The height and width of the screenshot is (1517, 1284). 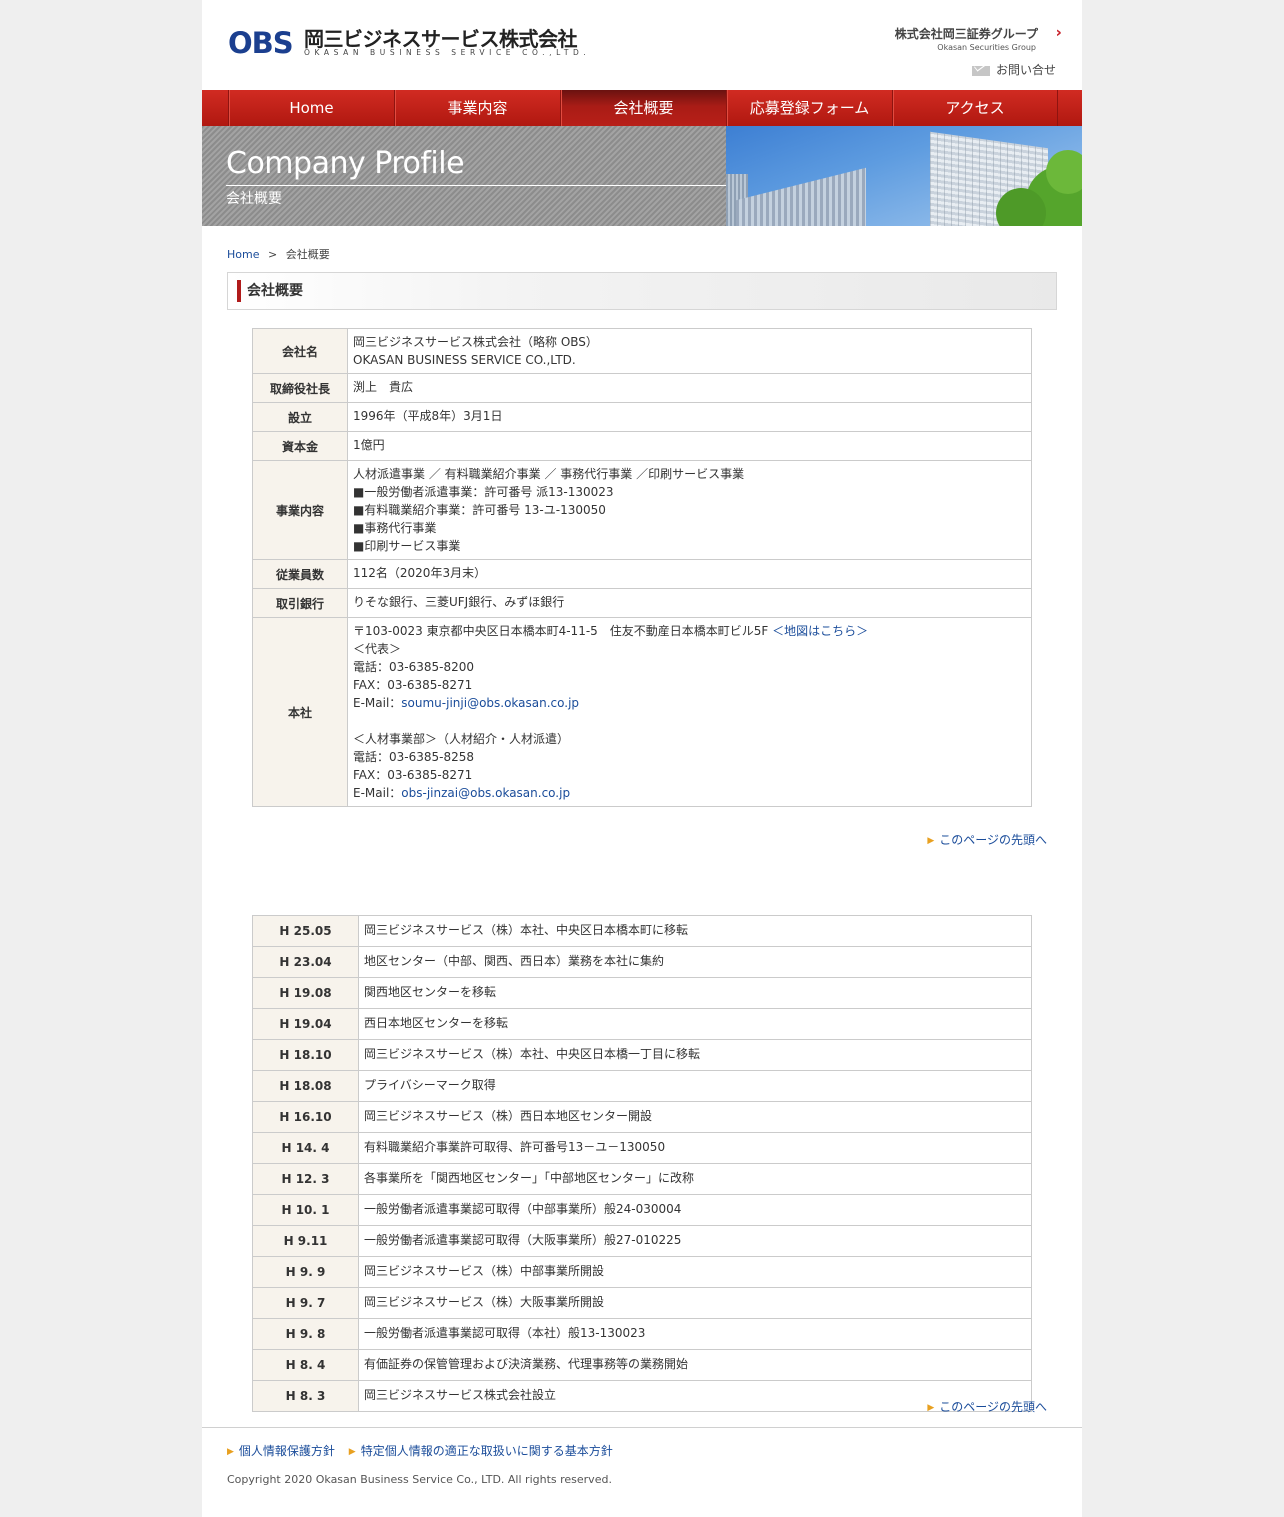 I want to click on row-label: 資本金, so click(x=300, y=446).